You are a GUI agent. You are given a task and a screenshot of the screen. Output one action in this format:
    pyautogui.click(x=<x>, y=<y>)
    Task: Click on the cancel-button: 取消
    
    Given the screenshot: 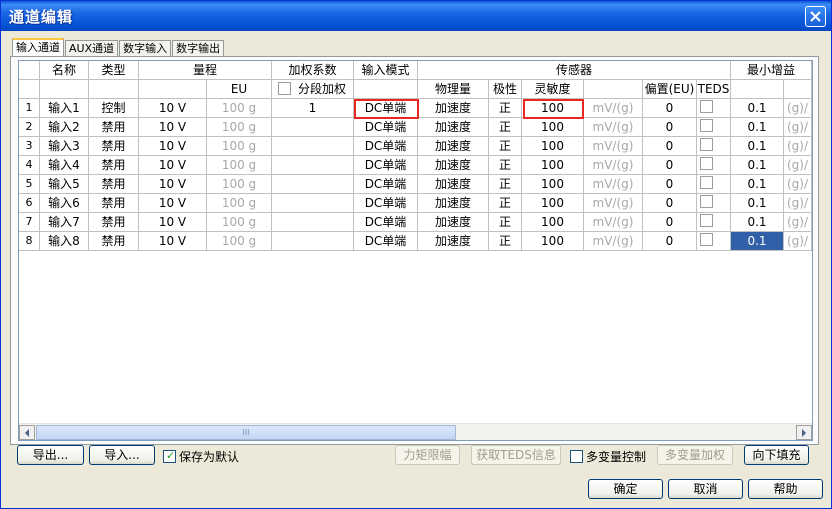 What is the action you would take?
    pyautogui.click(x=705, y=489)
    